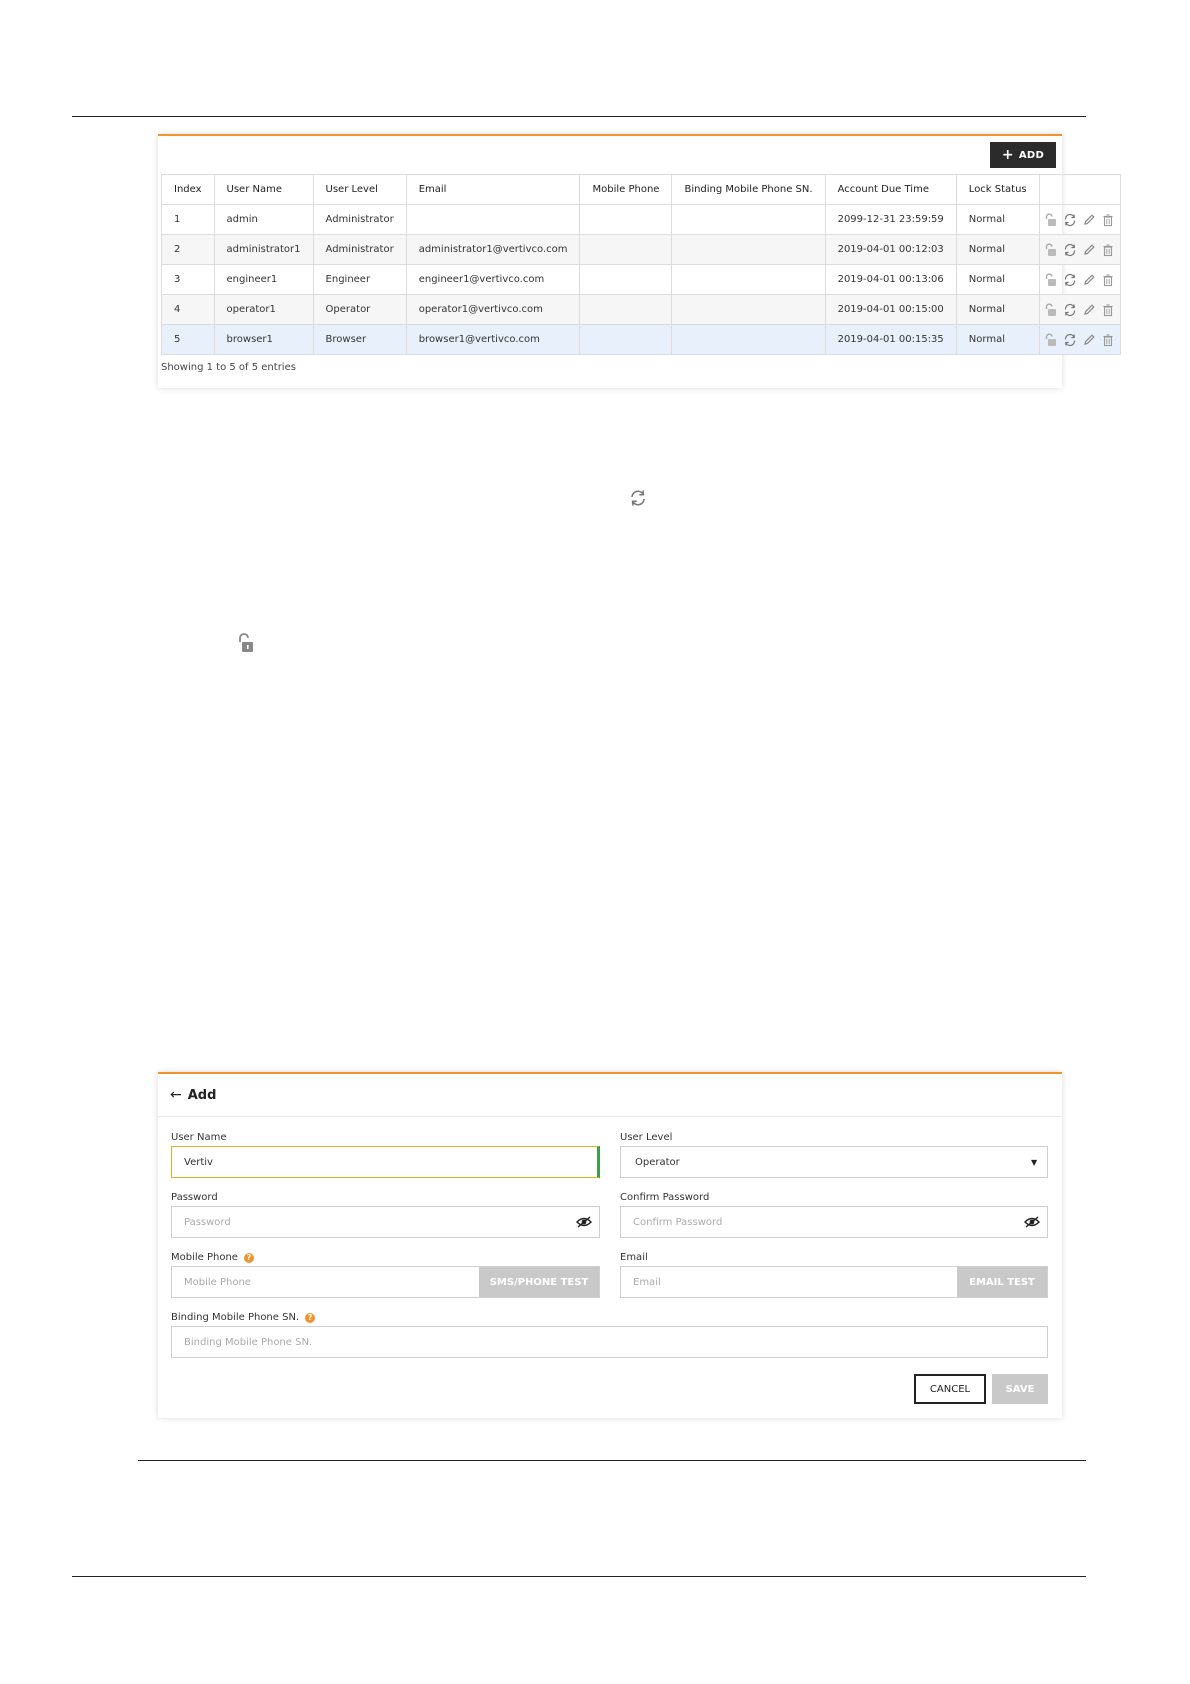 The image size is (1190, 1684). I want to click on save-button: SAVE, so click(1020, 1389).